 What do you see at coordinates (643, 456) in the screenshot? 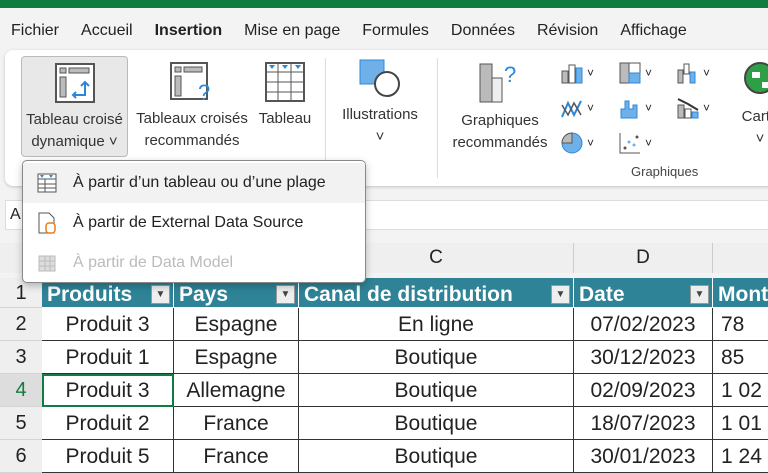
I see `table-cell: 30/01/2023` at bounding box center [643, 456].